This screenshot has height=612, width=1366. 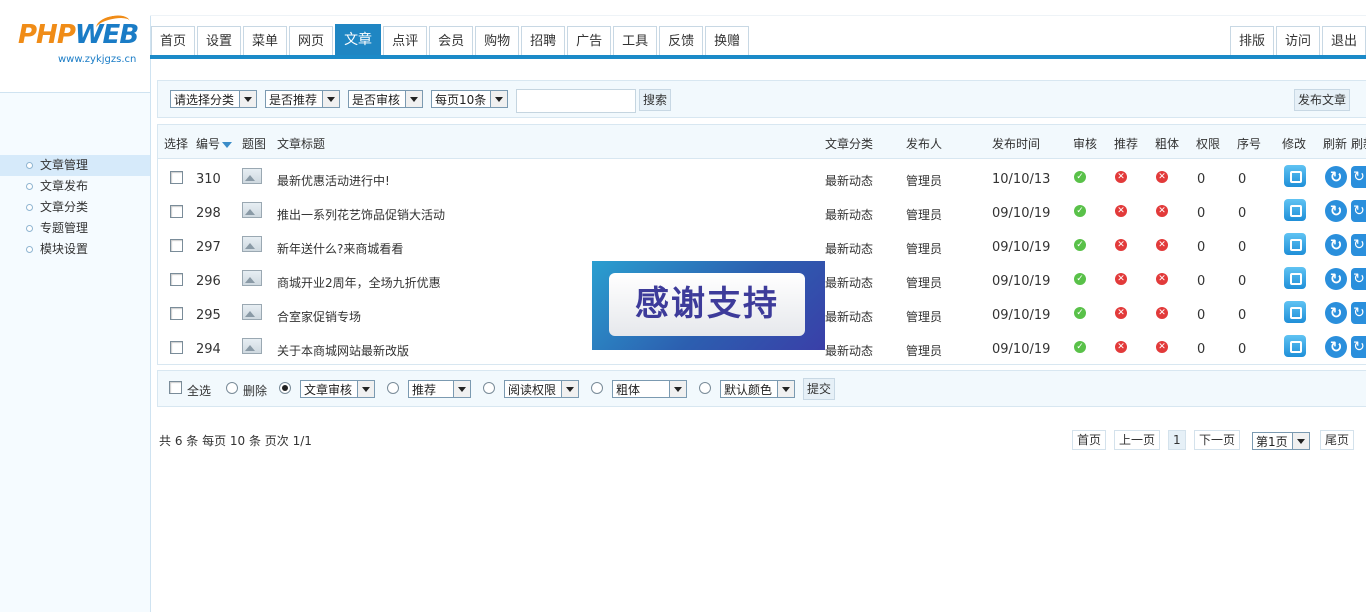 What do you see at coordinates (655, 100) in the screenshot?
I see `search-button: 搜索` at bounding box center [655, 100].